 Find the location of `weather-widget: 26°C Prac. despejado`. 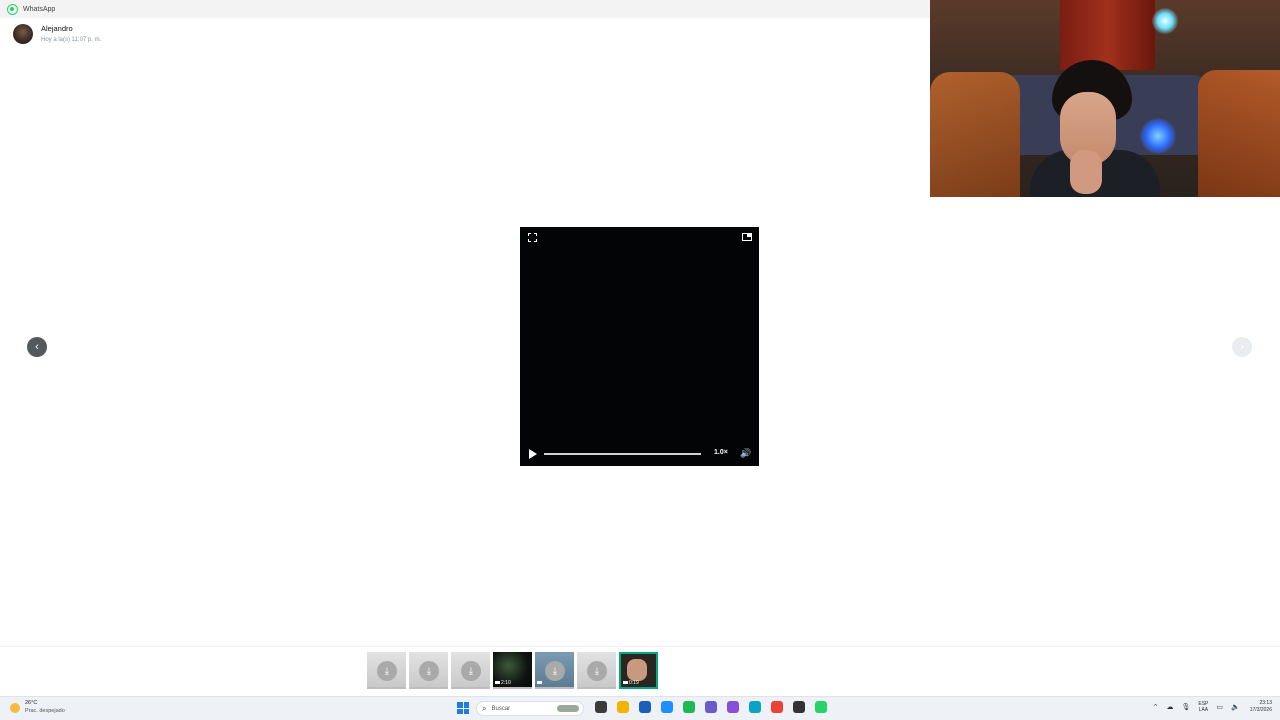

weather-widget: 26°C Prac. despejado is located at coordinates (37, 707).